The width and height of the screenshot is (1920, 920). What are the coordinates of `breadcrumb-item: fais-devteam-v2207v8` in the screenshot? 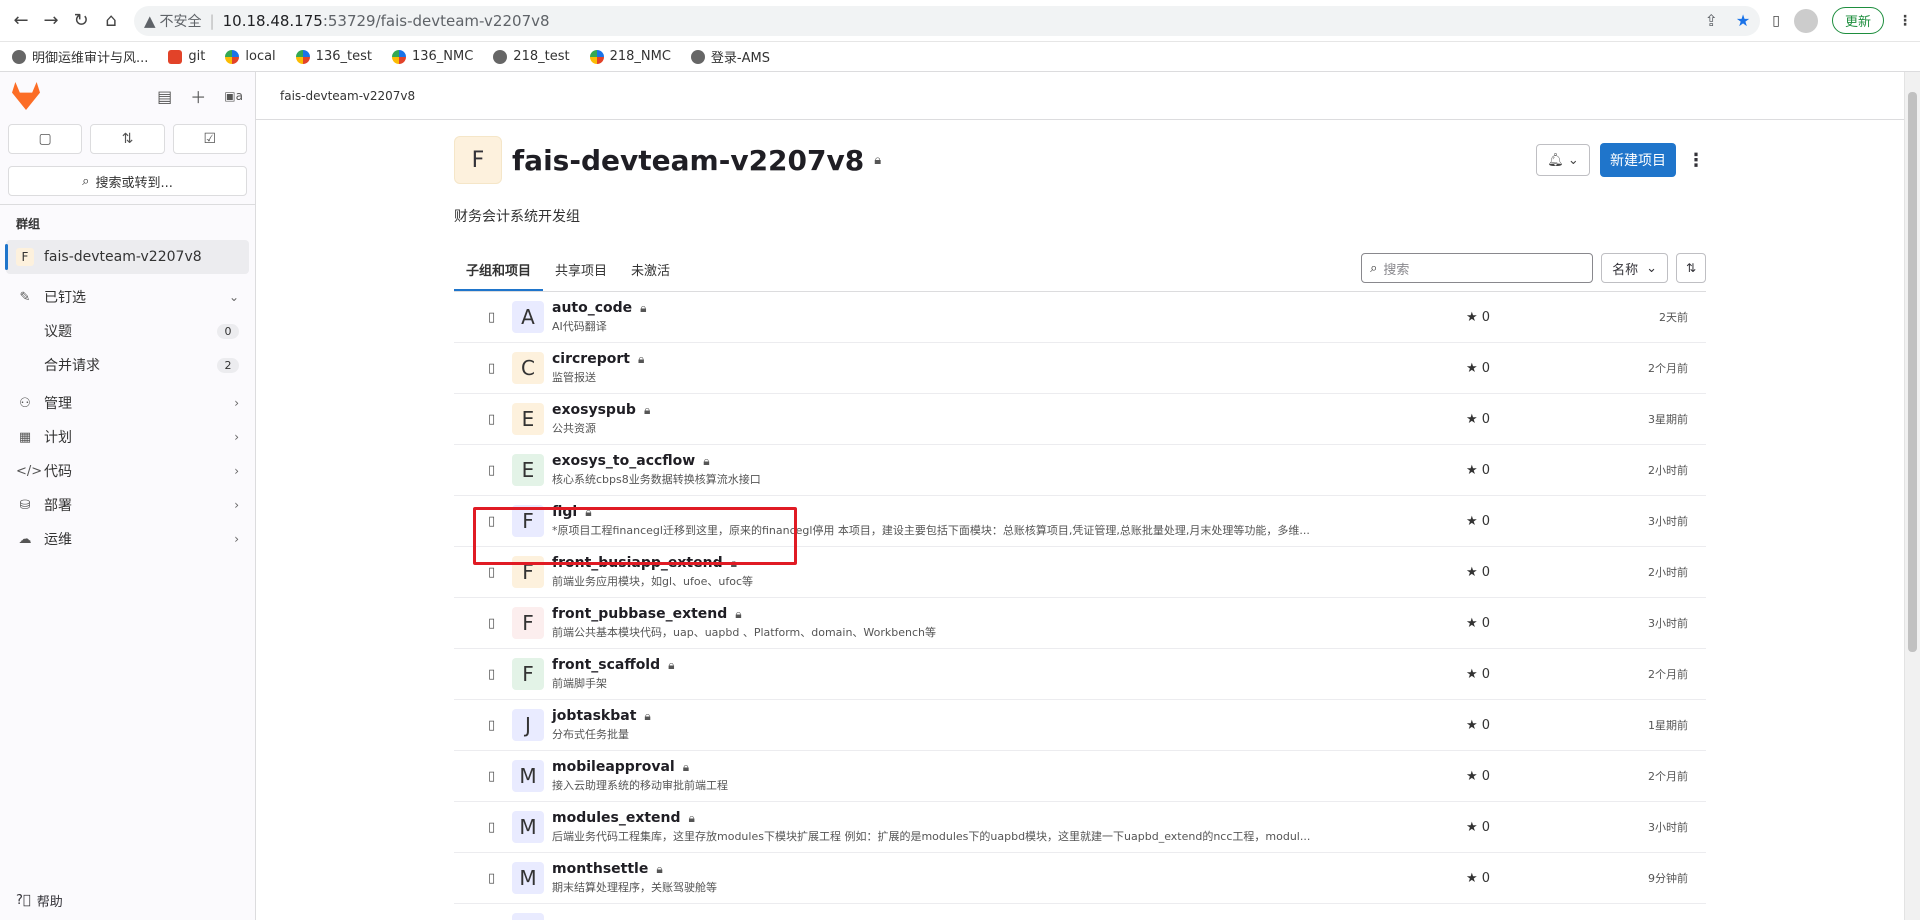 It's located at (347, 96).